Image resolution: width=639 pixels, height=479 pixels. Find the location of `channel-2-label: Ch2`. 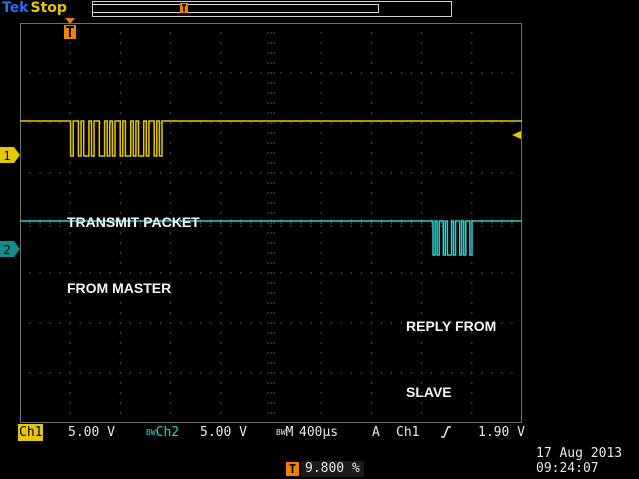

channel-2-label: Ch2 is located at coordinates (167, 432).